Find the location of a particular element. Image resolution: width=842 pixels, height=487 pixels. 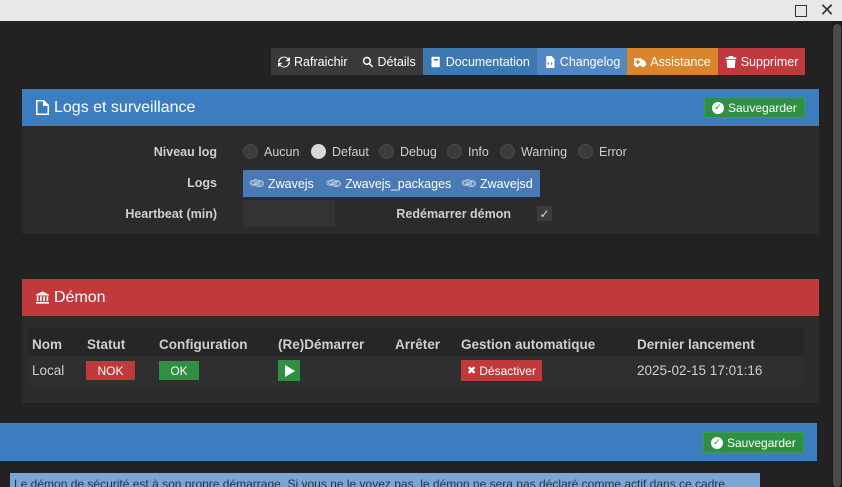

changelog-button: Changelog is located at coordinates (582, 61).